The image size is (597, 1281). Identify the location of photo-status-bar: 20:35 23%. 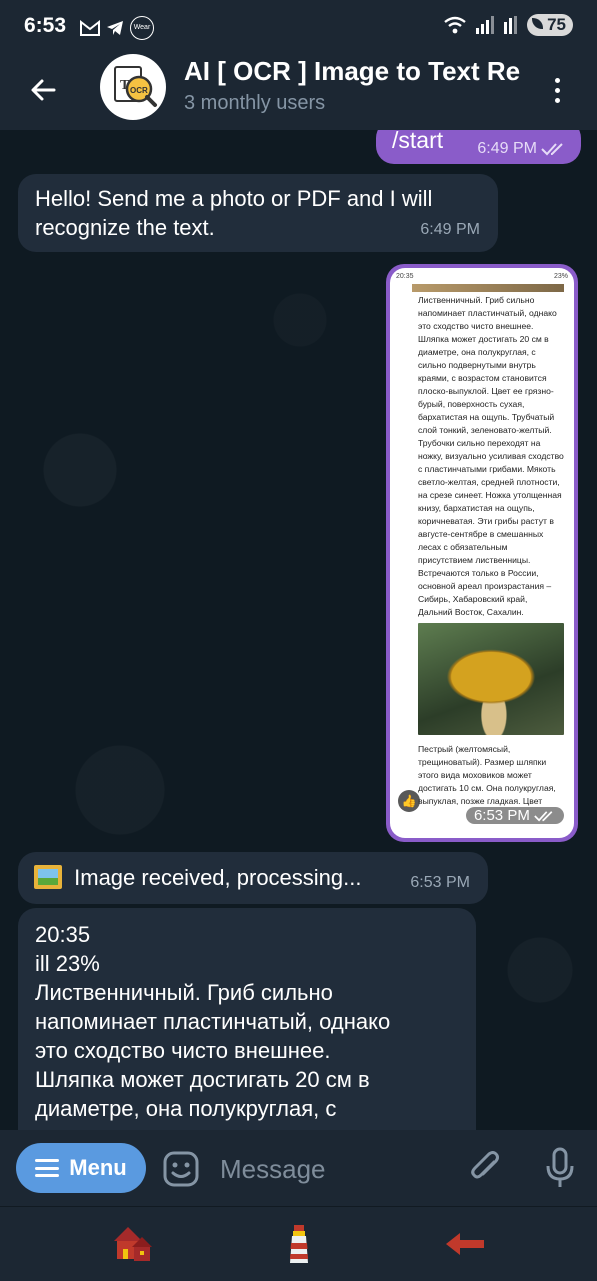
(482, 275).